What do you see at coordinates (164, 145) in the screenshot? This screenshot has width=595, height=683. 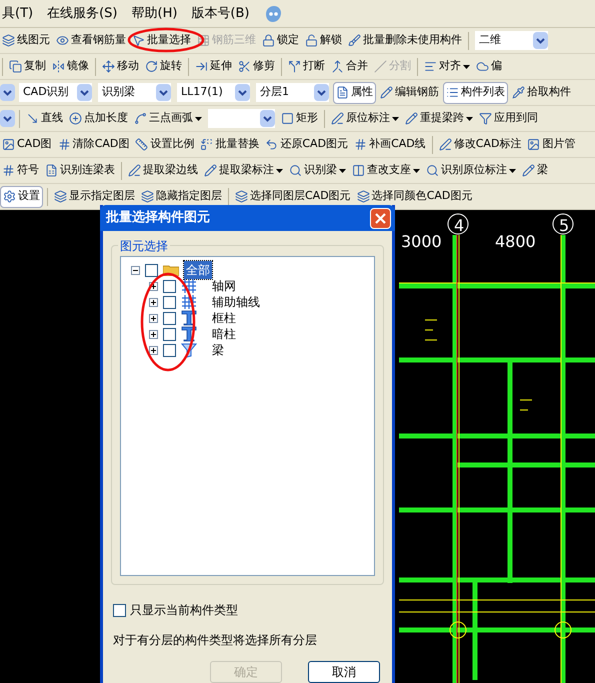 I see `toolbar-button: 设置比例` at bounding box center [164, 145].